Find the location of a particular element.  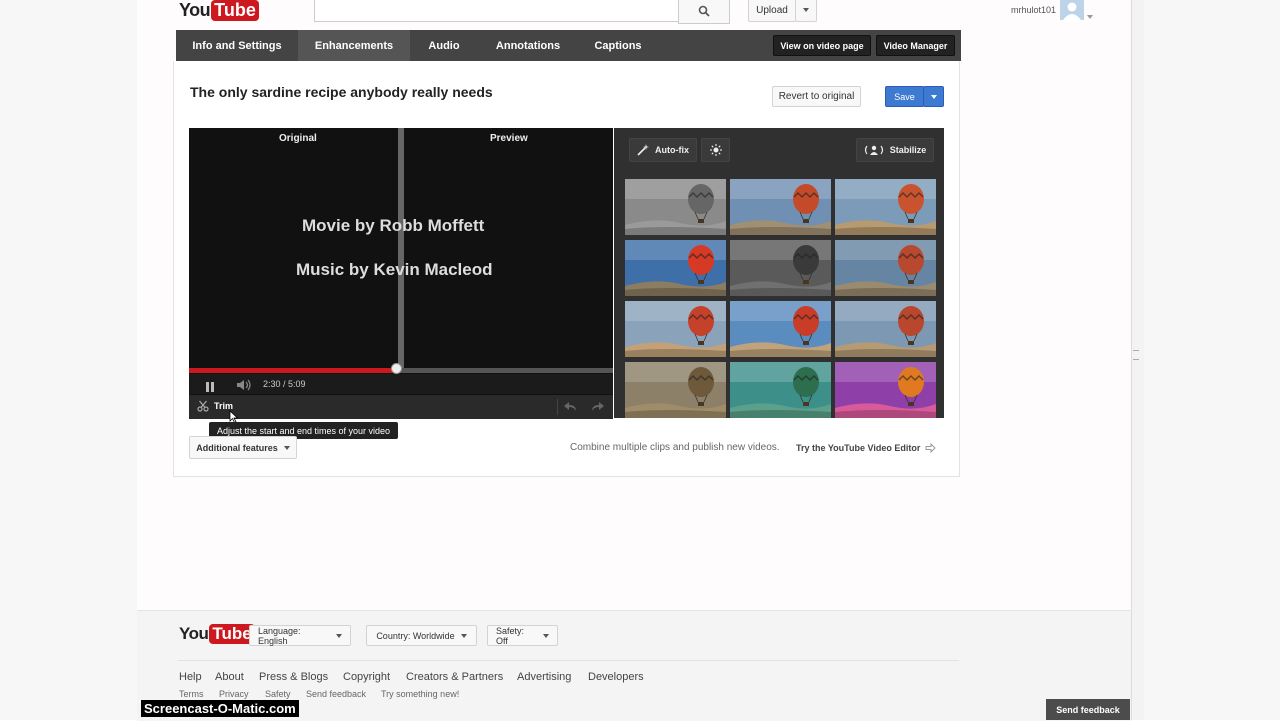

magic-wand-icon is located at coordinates (643, 150).